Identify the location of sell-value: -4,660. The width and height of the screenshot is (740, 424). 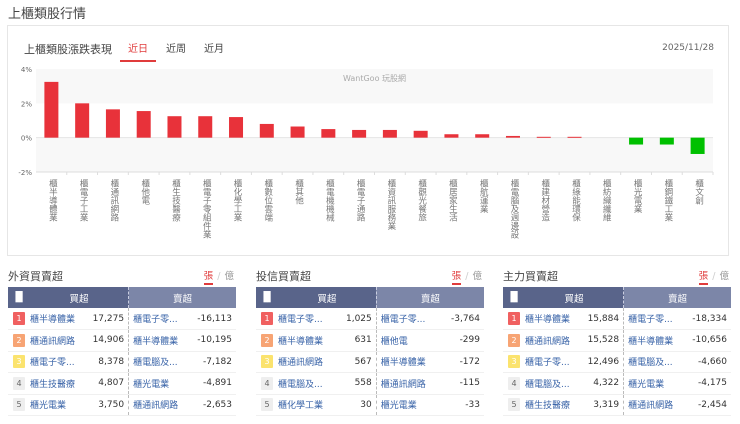
(707, 362).